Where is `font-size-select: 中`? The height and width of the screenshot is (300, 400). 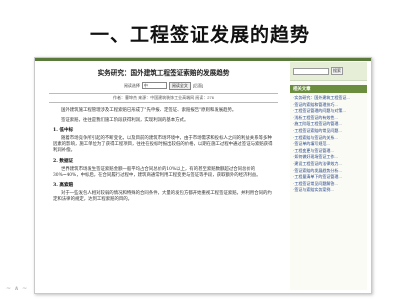
font-size-select: 中 is located at coordinates (154, 85).